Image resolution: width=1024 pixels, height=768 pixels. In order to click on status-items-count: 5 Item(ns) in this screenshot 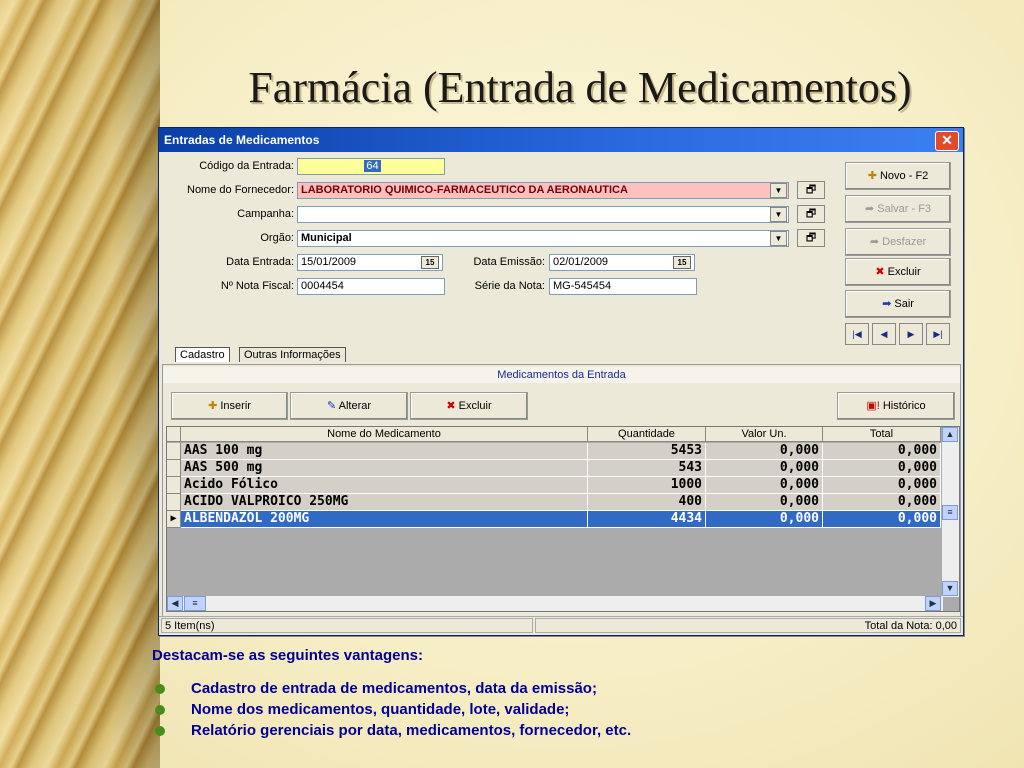, I will do `click(347, 625)`.